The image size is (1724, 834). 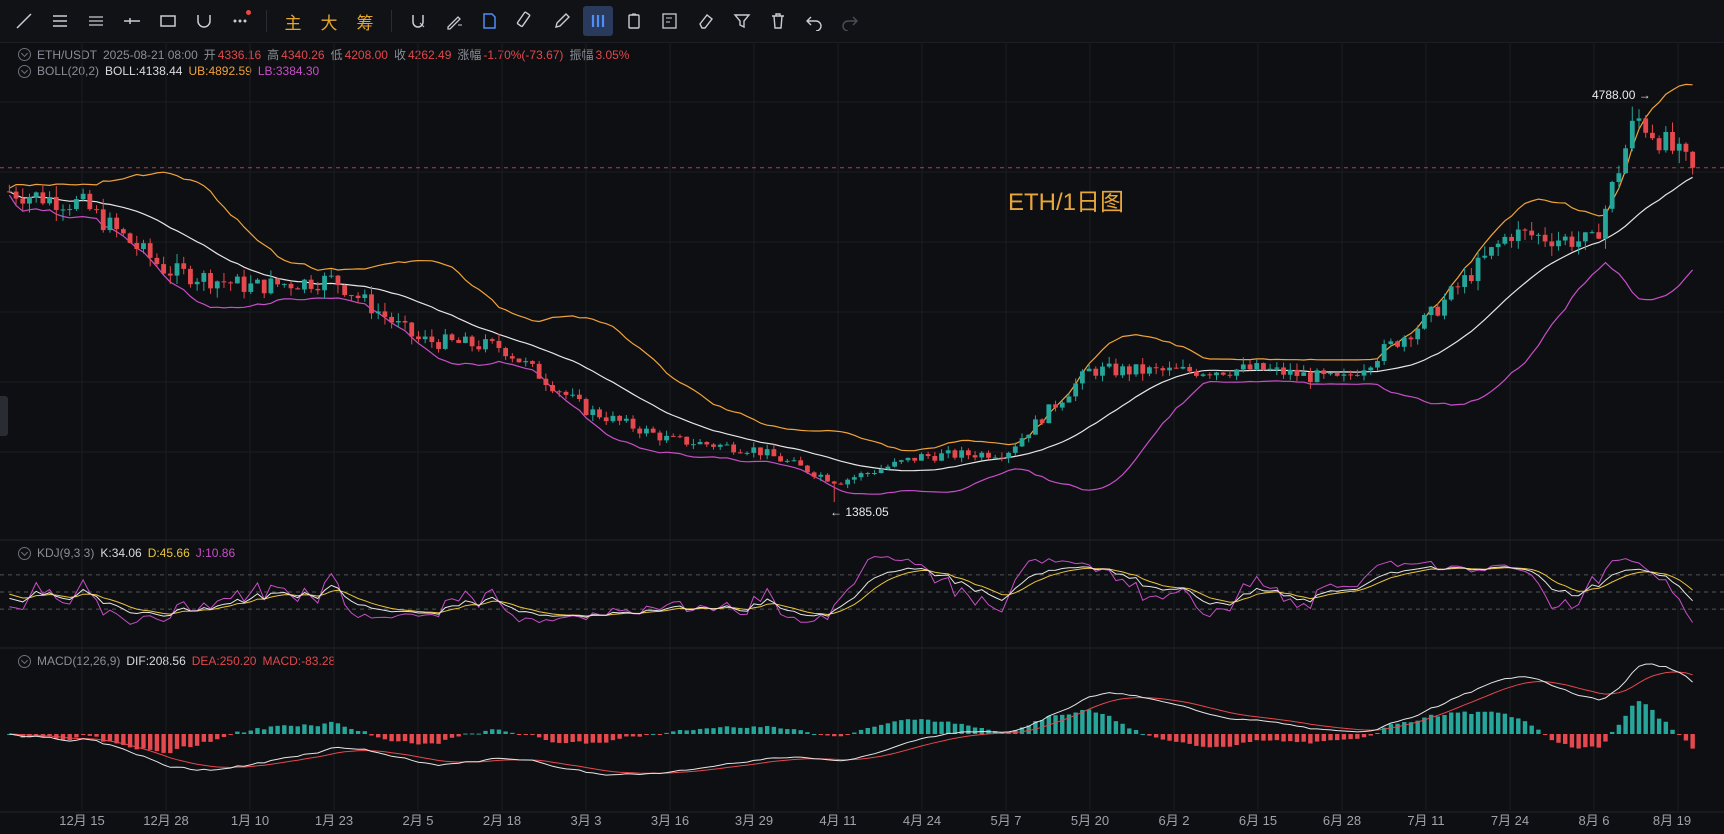 What do you see at coordinates (204, 21) in the screenshot?
I see `curve-tool-icon` at bounding box center [204, 21].